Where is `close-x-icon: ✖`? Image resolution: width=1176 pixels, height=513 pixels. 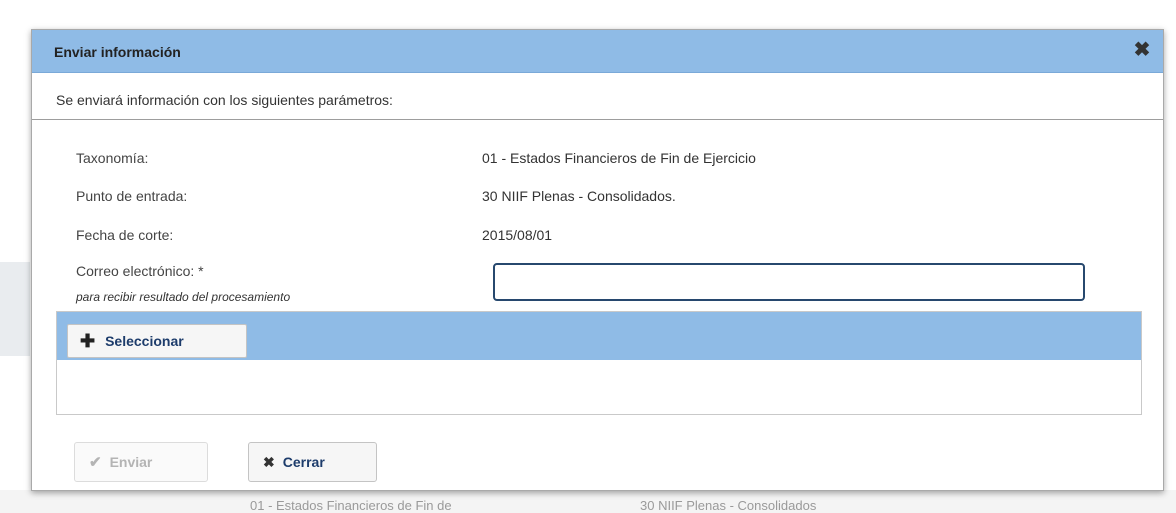
close-x-icon: ✖ is located at coordinates (269, 461).